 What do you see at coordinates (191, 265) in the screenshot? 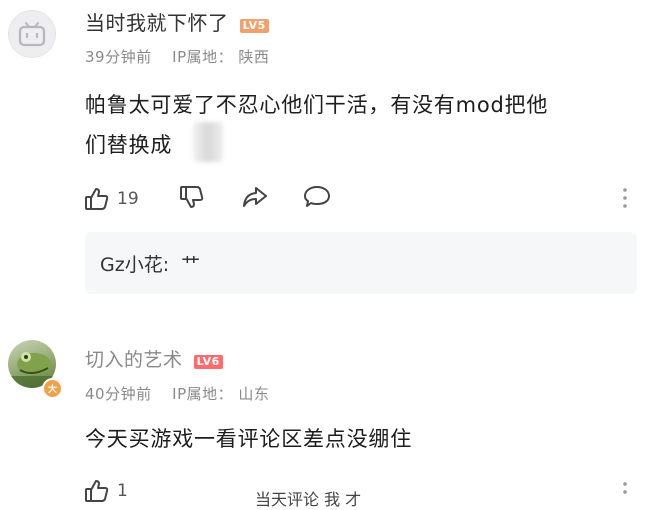
I see `reply-text: 艹` at bounding box center [191, 265].